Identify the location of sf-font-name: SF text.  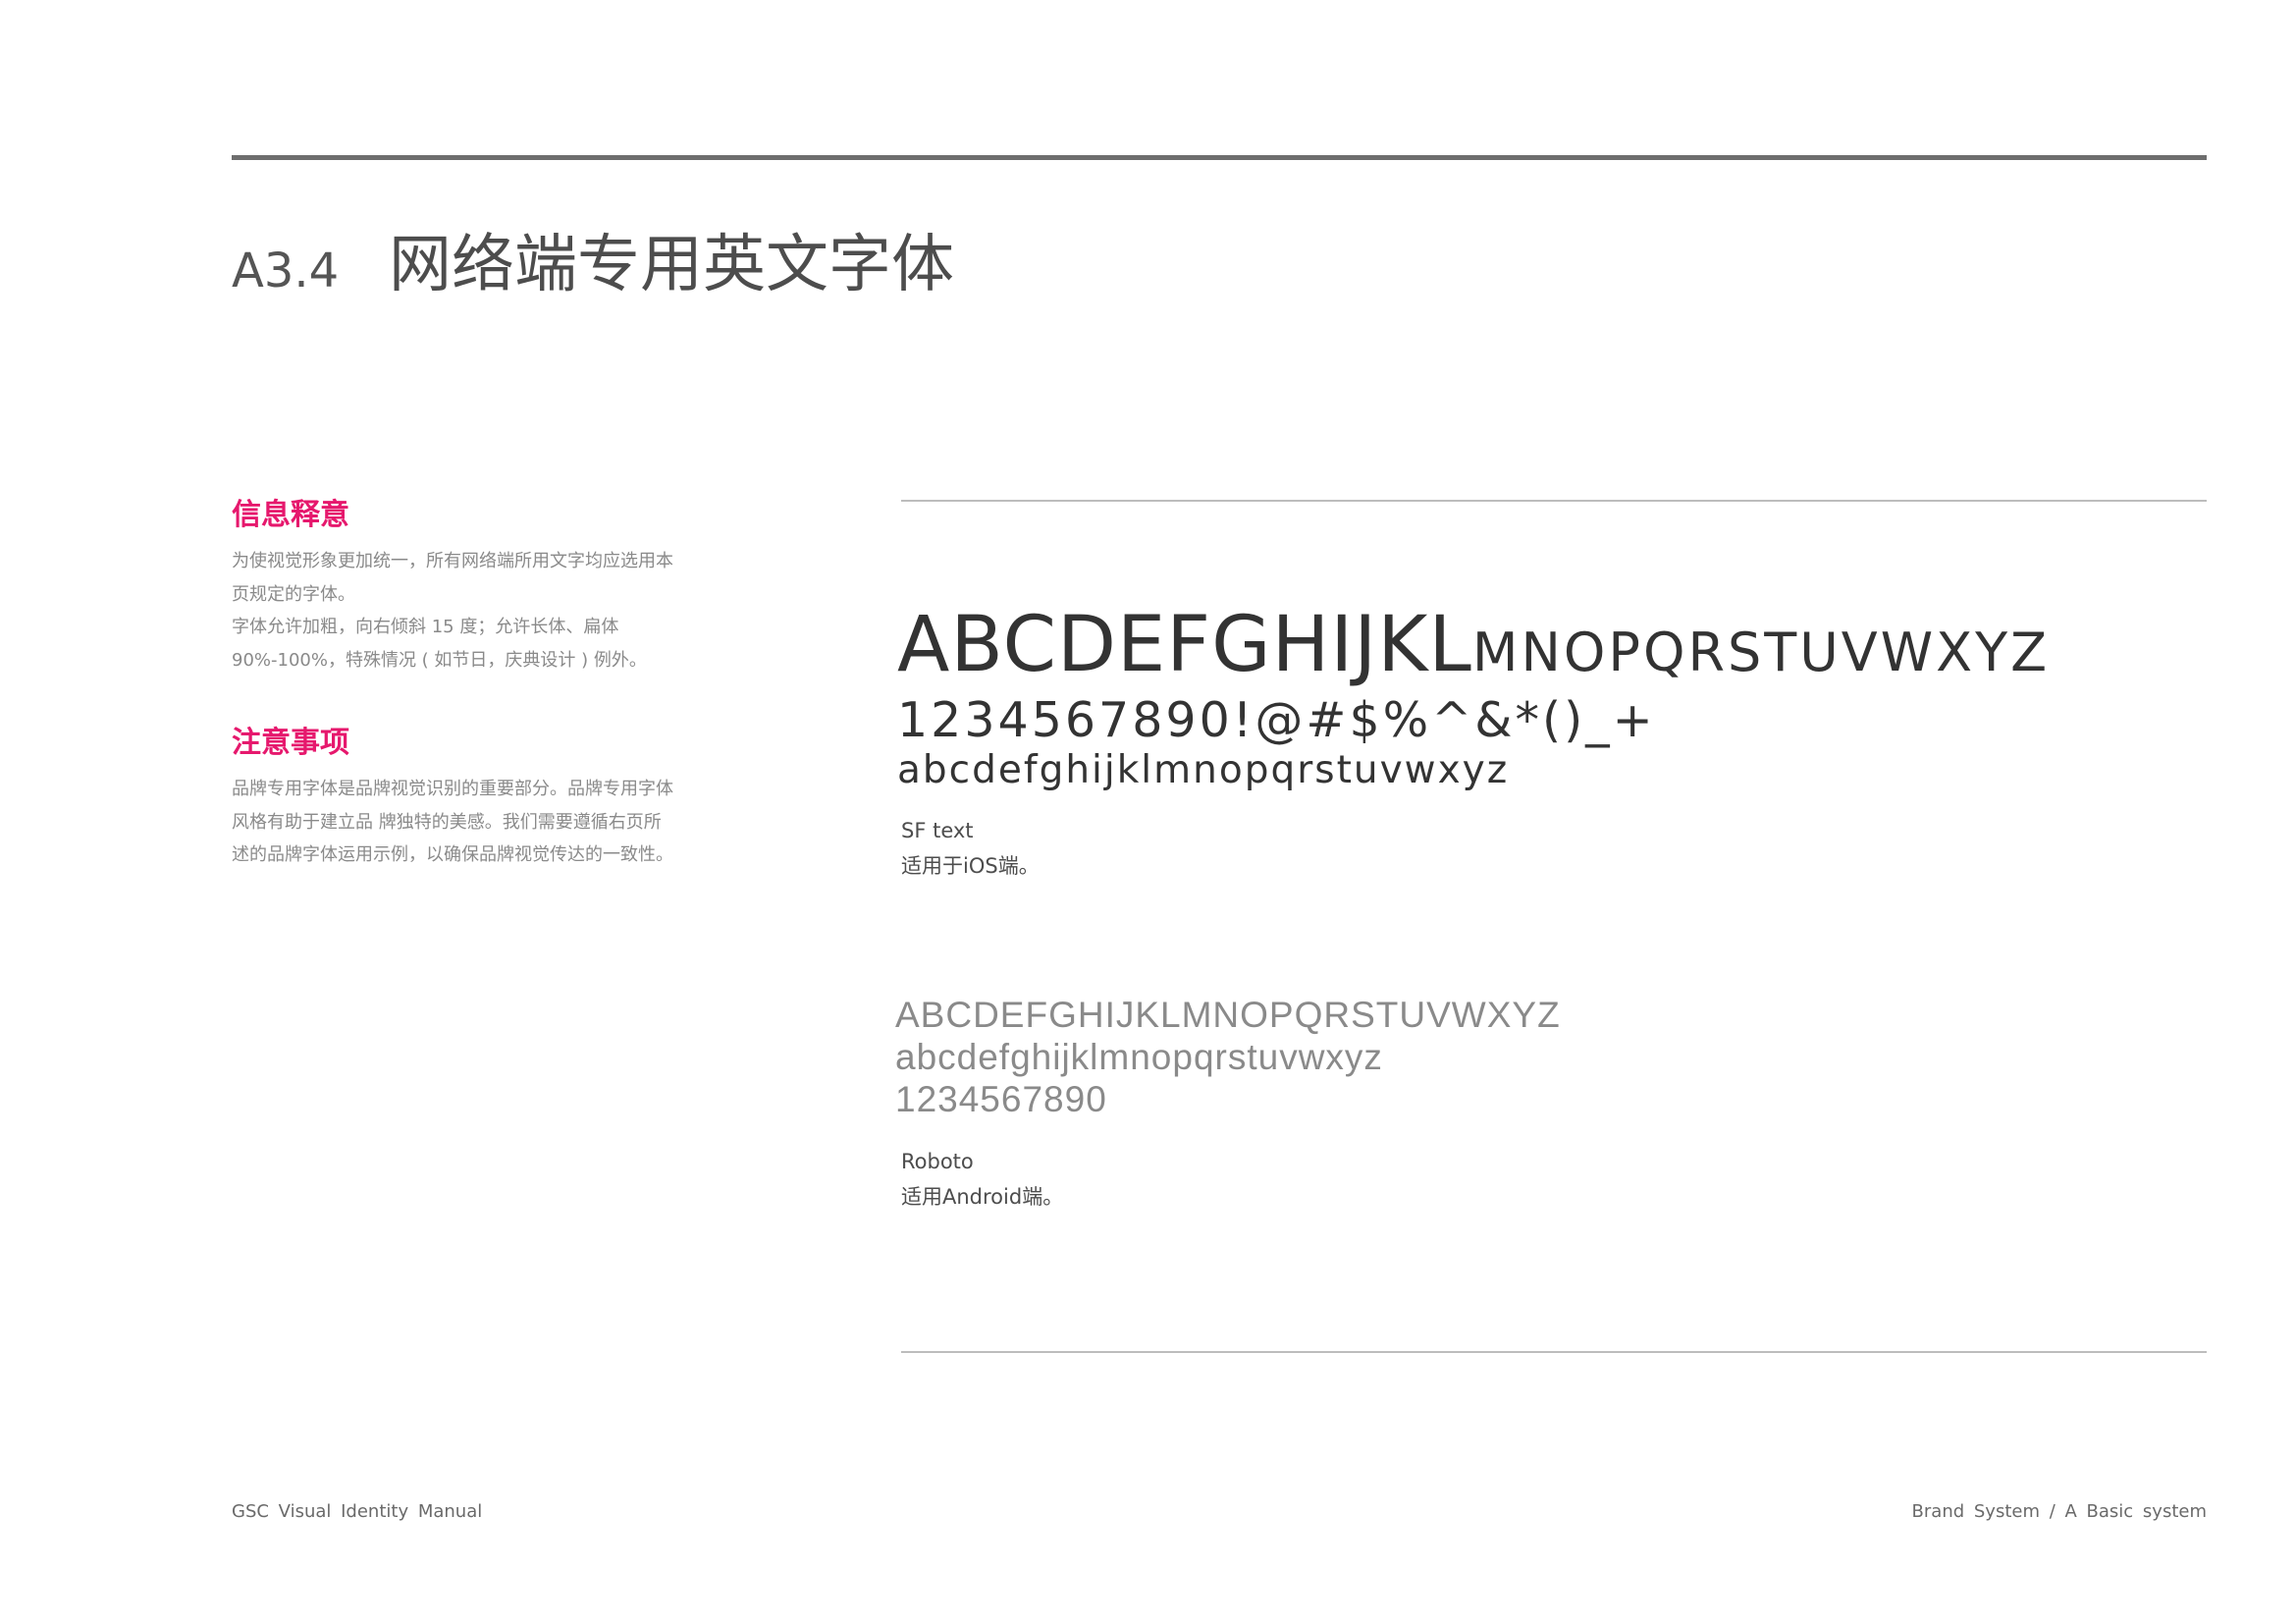
(937, 830).